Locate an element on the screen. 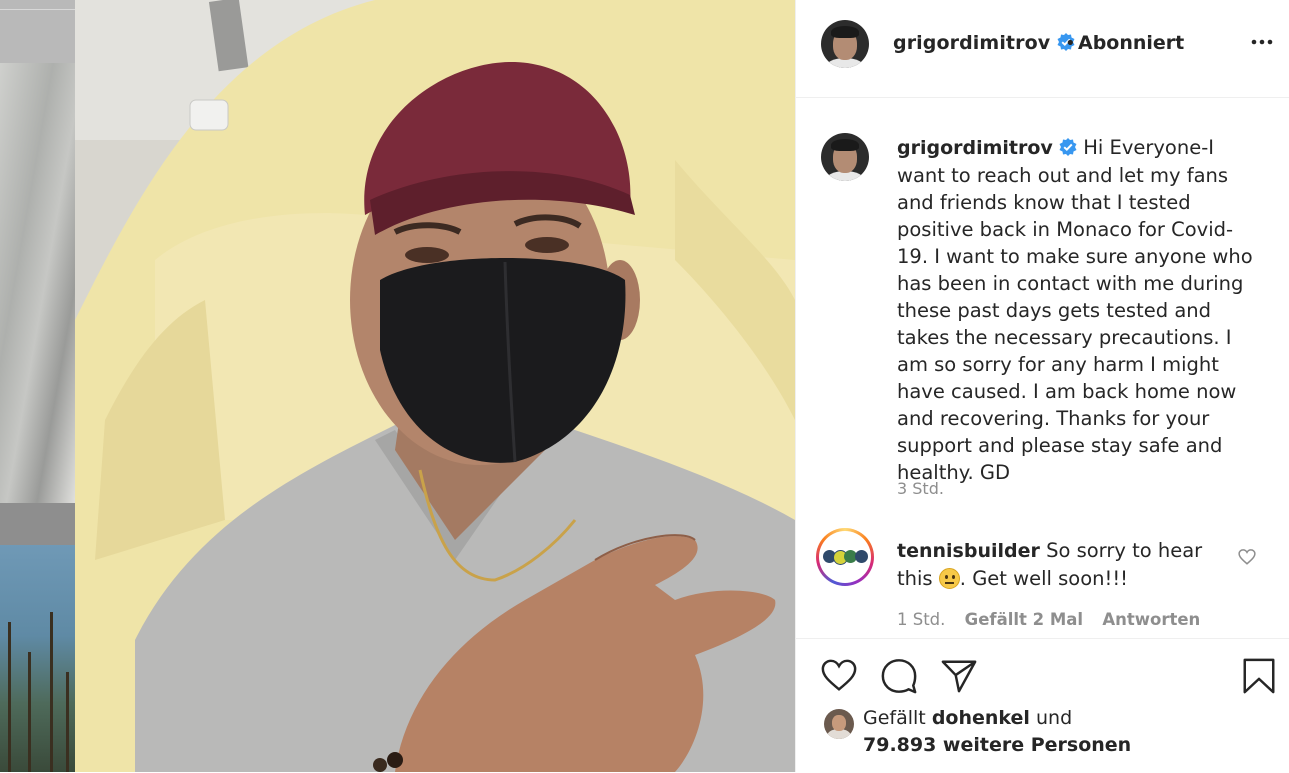 The image size is (1289, 773). caption-author-username: grigordimitrov is located at coordinates (975, 148).